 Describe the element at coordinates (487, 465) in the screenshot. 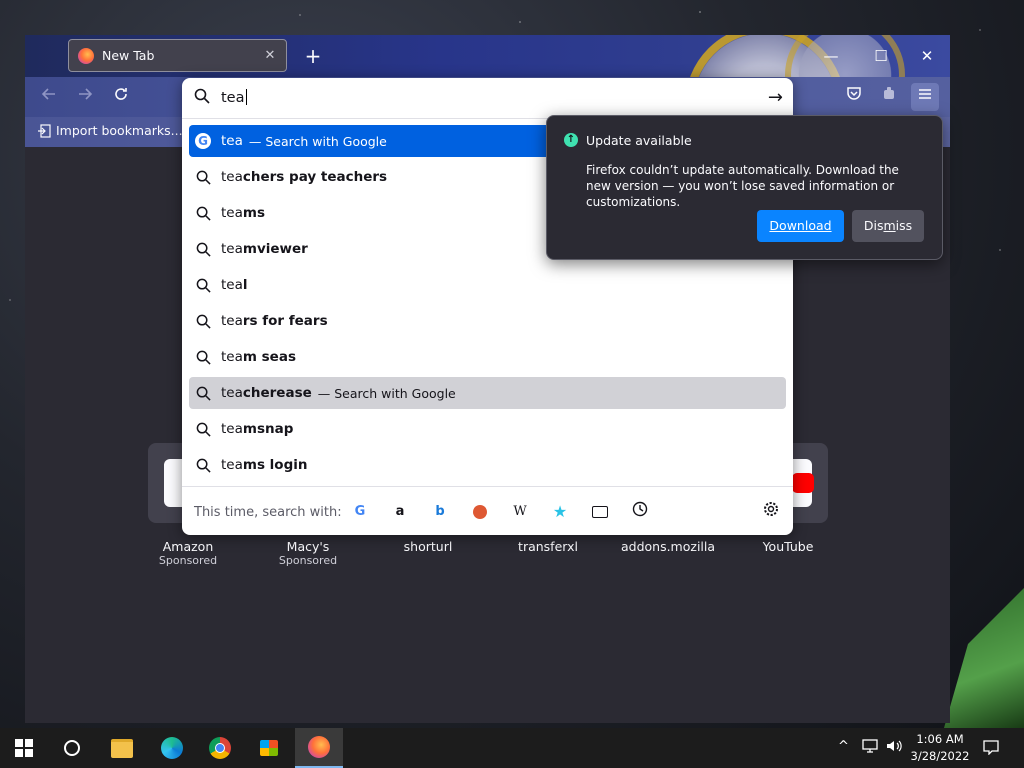

I see `suggestion-row: tea ms login` at that location.